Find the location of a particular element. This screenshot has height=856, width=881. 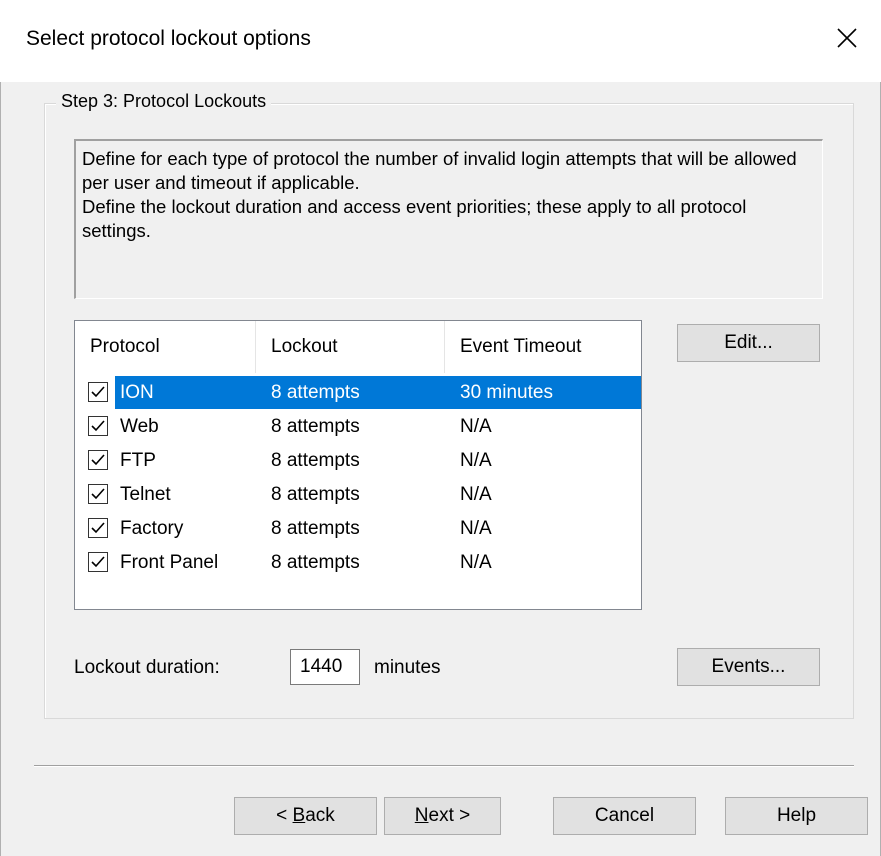

cell-protocol: Web is located at coordinates (139, 426).